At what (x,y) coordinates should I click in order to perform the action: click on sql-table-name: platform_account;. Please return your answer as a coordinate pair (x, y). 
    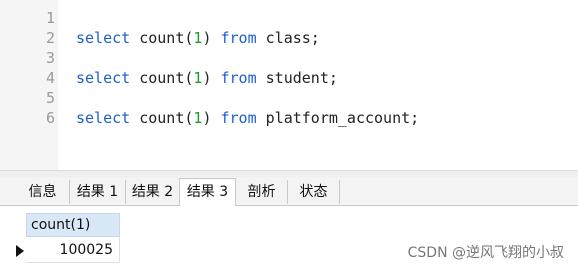
    Looking at the image, I should click on (342, 118).